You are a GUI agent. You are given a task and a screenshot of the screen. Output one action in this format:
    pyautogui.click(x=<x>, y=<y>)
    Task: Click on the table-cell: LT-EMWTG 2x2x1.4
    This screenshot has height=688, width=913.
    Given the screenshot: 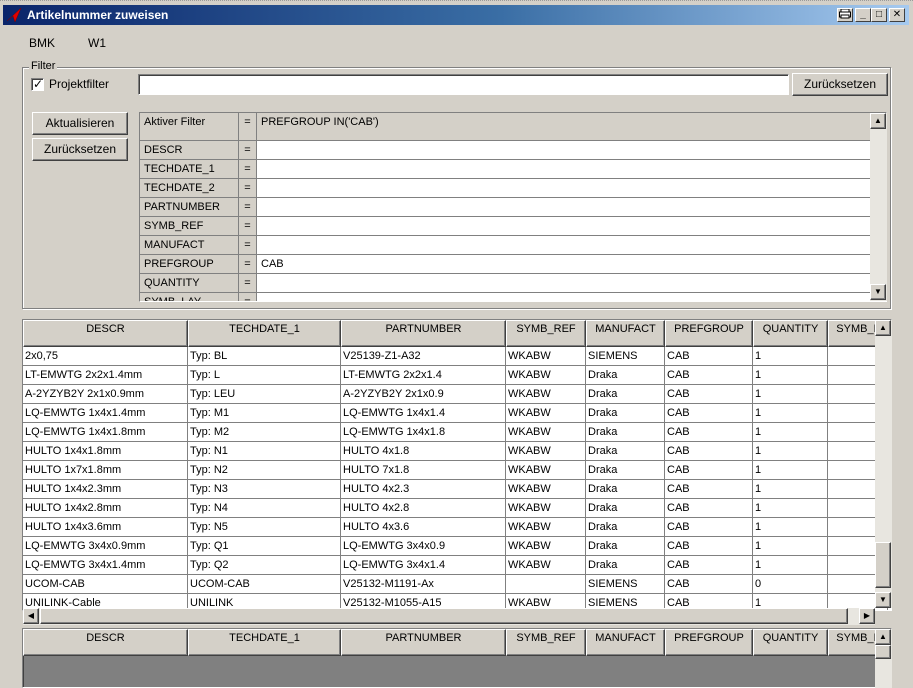 What is the action you would take?
    pyautogui.click(x=423, y=375)
    